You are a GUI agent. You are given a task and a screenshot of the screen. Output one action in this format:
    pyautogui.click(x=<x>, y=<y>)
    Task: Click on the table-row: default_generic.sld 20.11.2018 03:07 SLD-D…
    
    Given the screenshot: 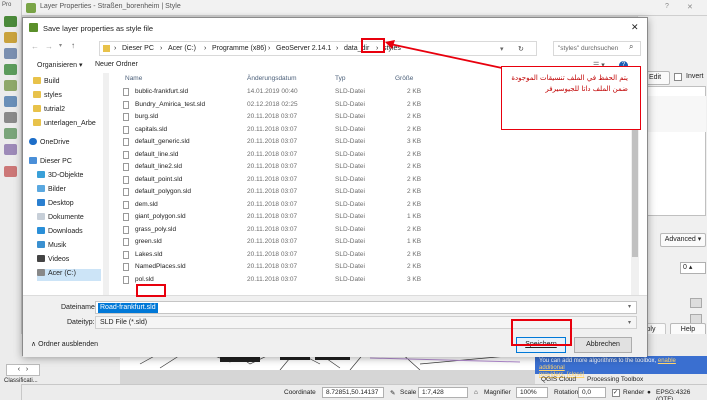 What is the action you would take?
    pyautogui.click(x=317, y=142)
    